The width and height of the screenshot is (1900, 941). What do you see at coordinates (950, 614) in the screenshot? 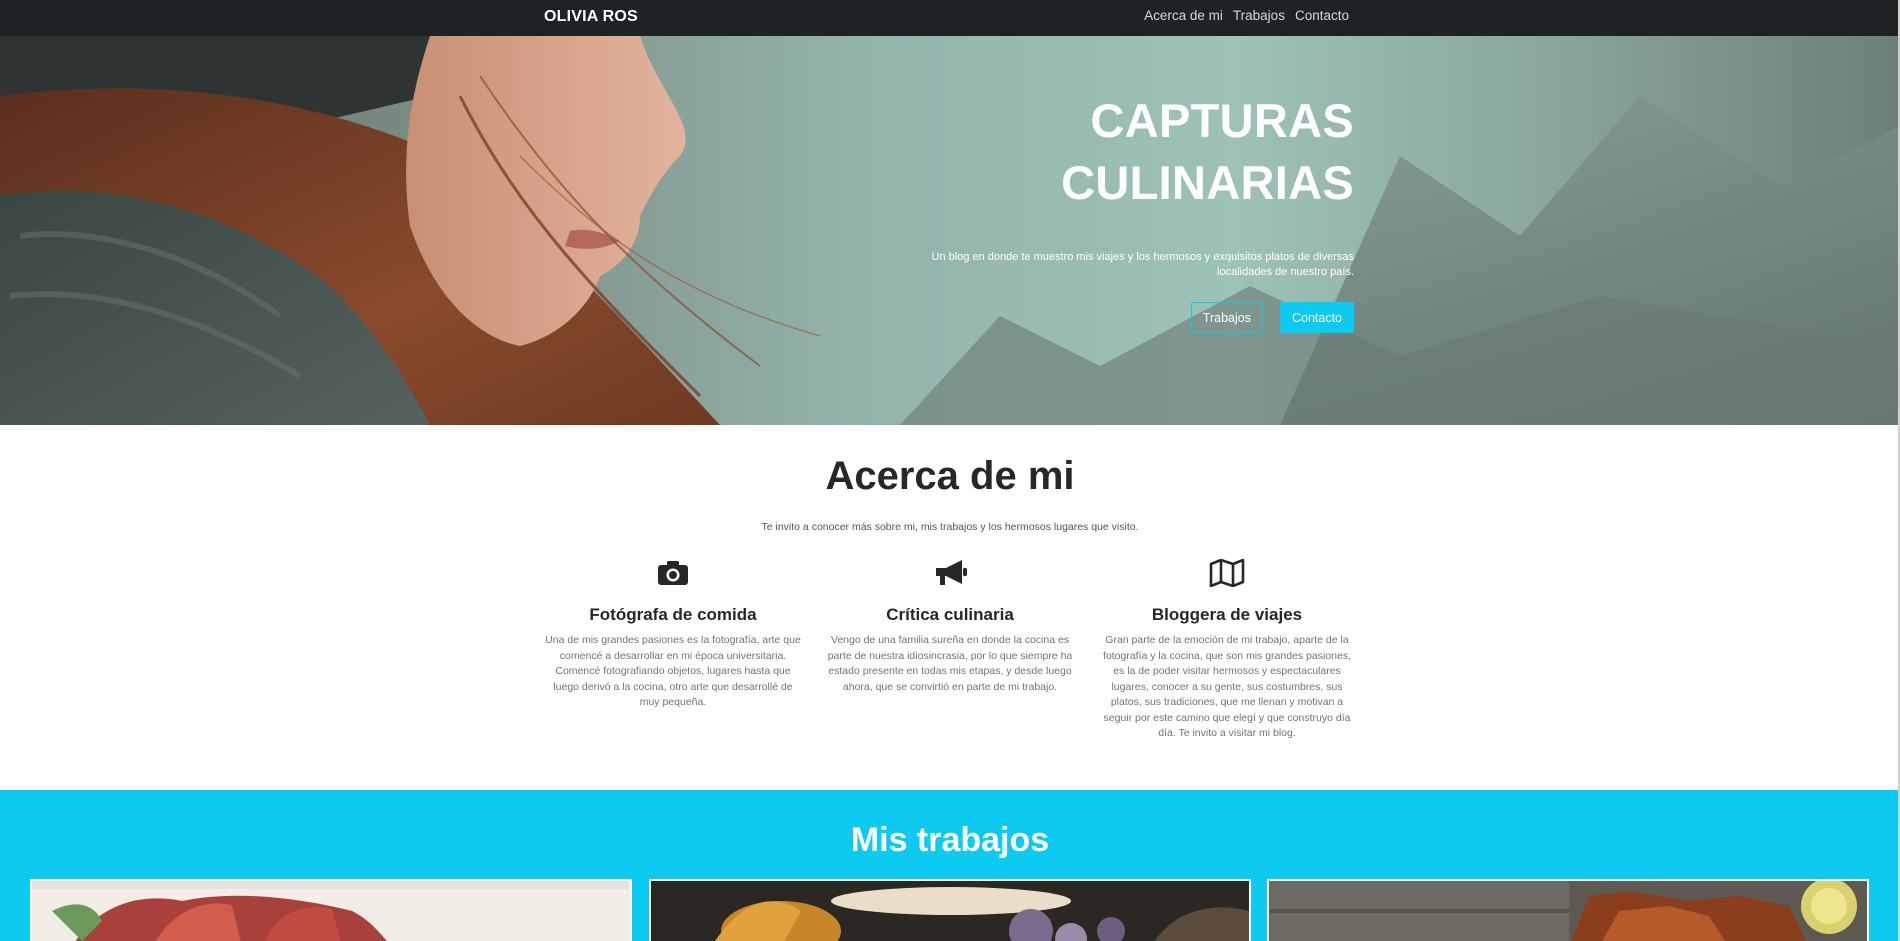
I see `feature-title: Crítica culinaria` at bounding box center [950, 614].